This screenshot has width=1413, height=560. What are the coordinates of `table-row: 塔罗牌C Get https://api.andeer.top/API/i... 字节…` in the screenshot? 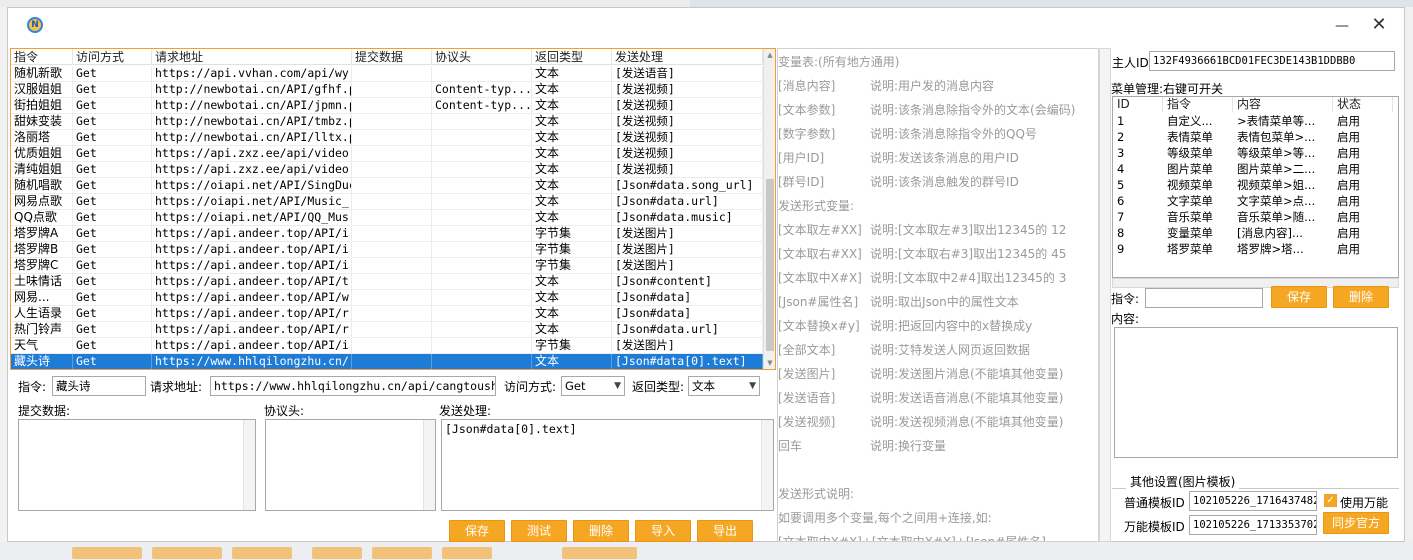 It's located at (387, 266).